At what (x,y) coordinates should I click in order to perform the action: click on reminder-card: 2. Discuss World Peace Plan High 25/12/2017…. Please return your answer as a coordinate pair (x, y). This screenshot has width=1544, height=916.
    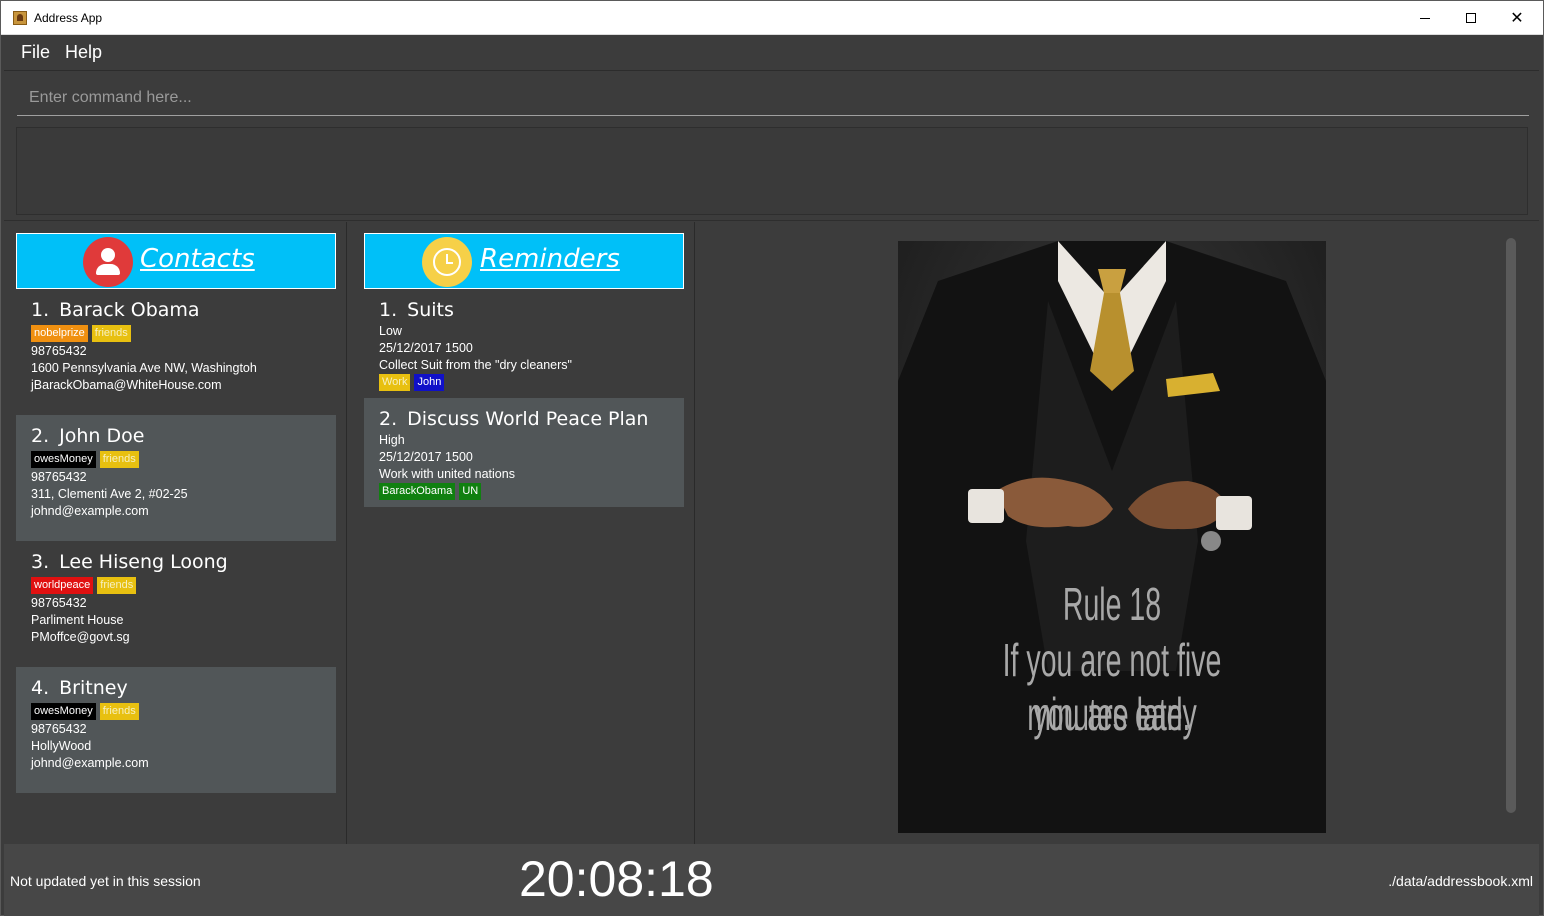
    Looking at the image, I should click on (524, 452).